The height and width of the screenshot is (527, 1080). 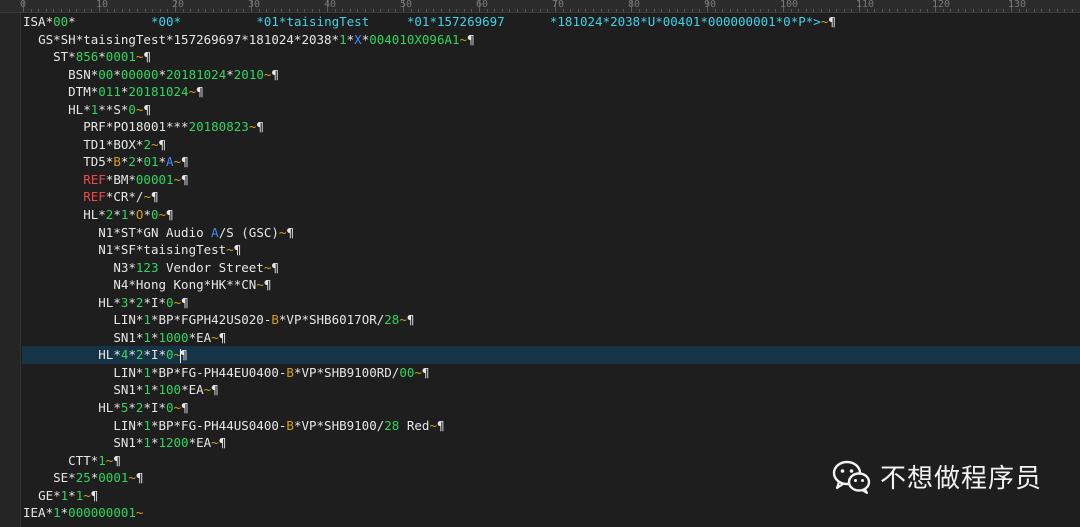 What do you see at coordinates (551, 92) in the screenshot?
I see `edi-segment-line: DTM*011*20181024~¶` at bounding box center [551, 92].